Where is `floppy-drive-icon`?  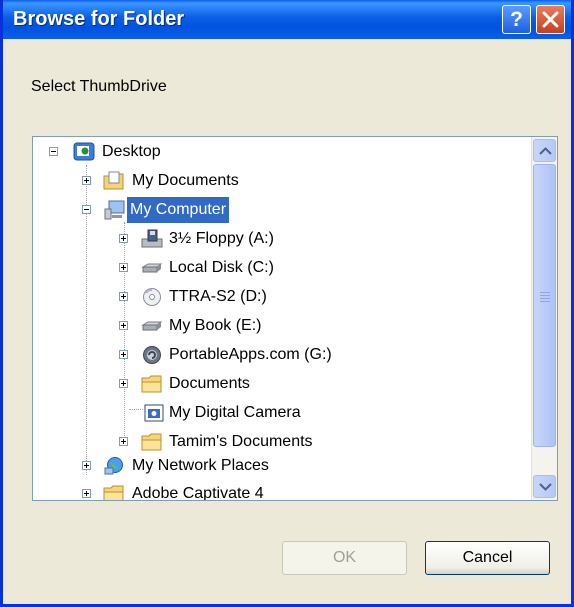
floppy-drive-icon is located at coordinates (152, 238).